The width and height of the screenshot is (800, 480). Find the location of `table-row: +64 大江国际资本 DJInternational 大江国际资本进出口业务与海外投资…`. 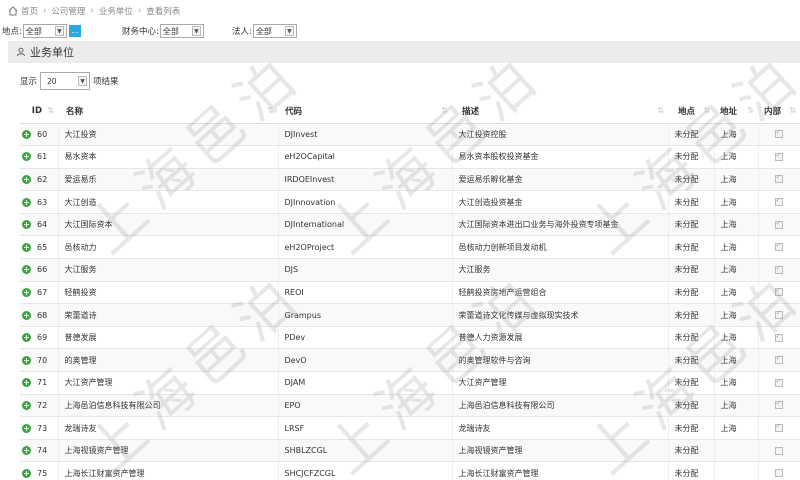

table-row: +64 大江国际资本 DJInternational 大江国际资本进出口业务与海外投资… is located at coordinates (410, 225).